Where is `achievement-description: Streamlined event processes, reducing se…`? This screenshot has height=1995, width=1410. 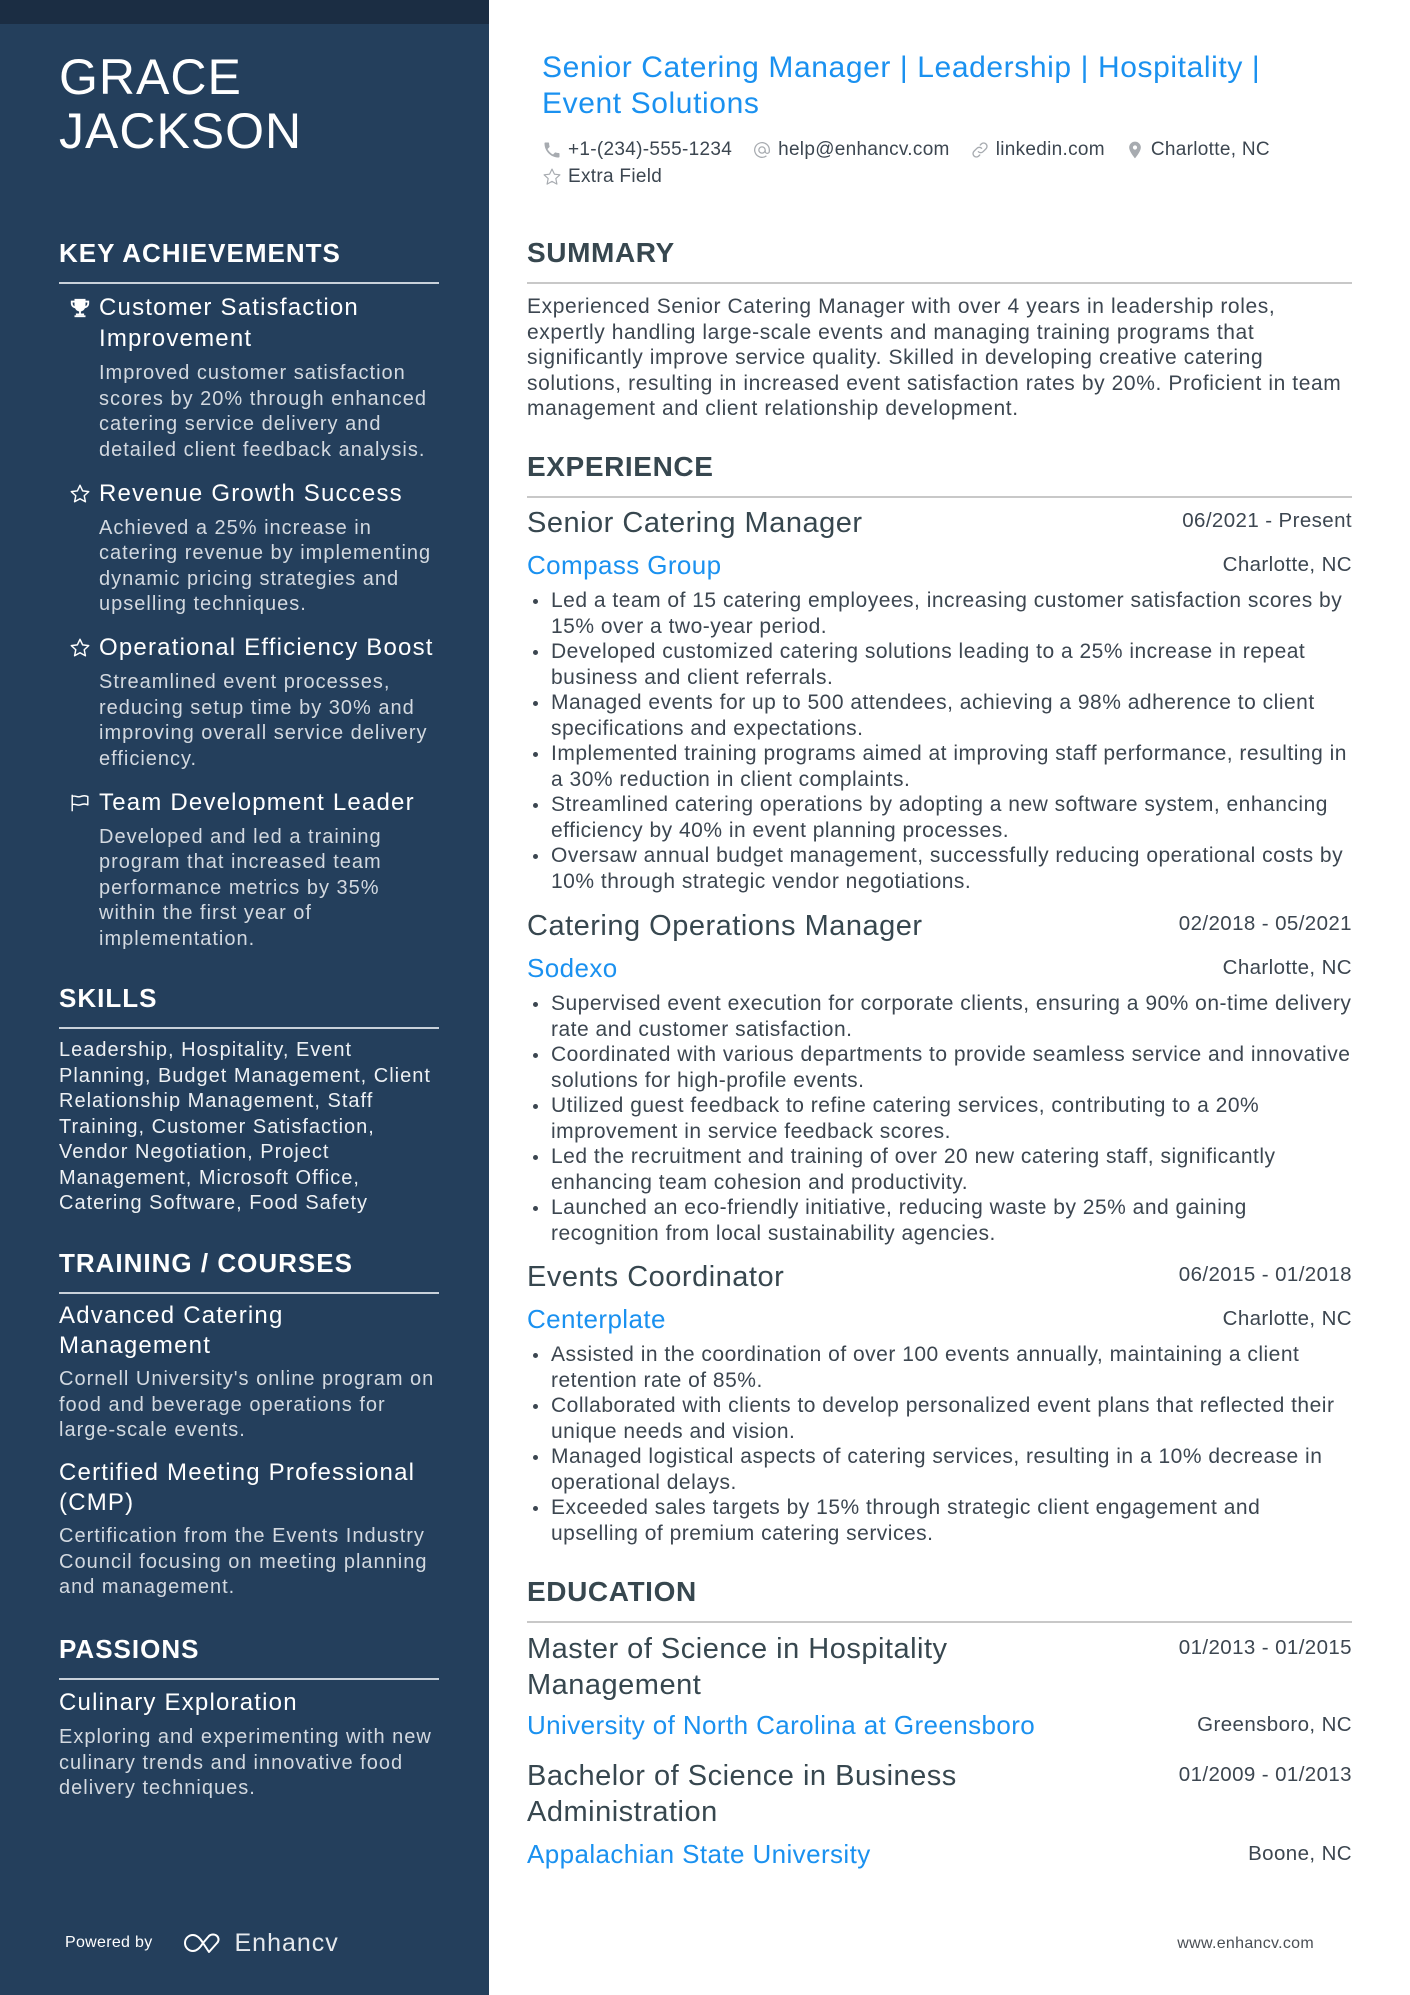
achievement-description: Streamlined event processes, reducing se… is located at coordinates (263, 720).